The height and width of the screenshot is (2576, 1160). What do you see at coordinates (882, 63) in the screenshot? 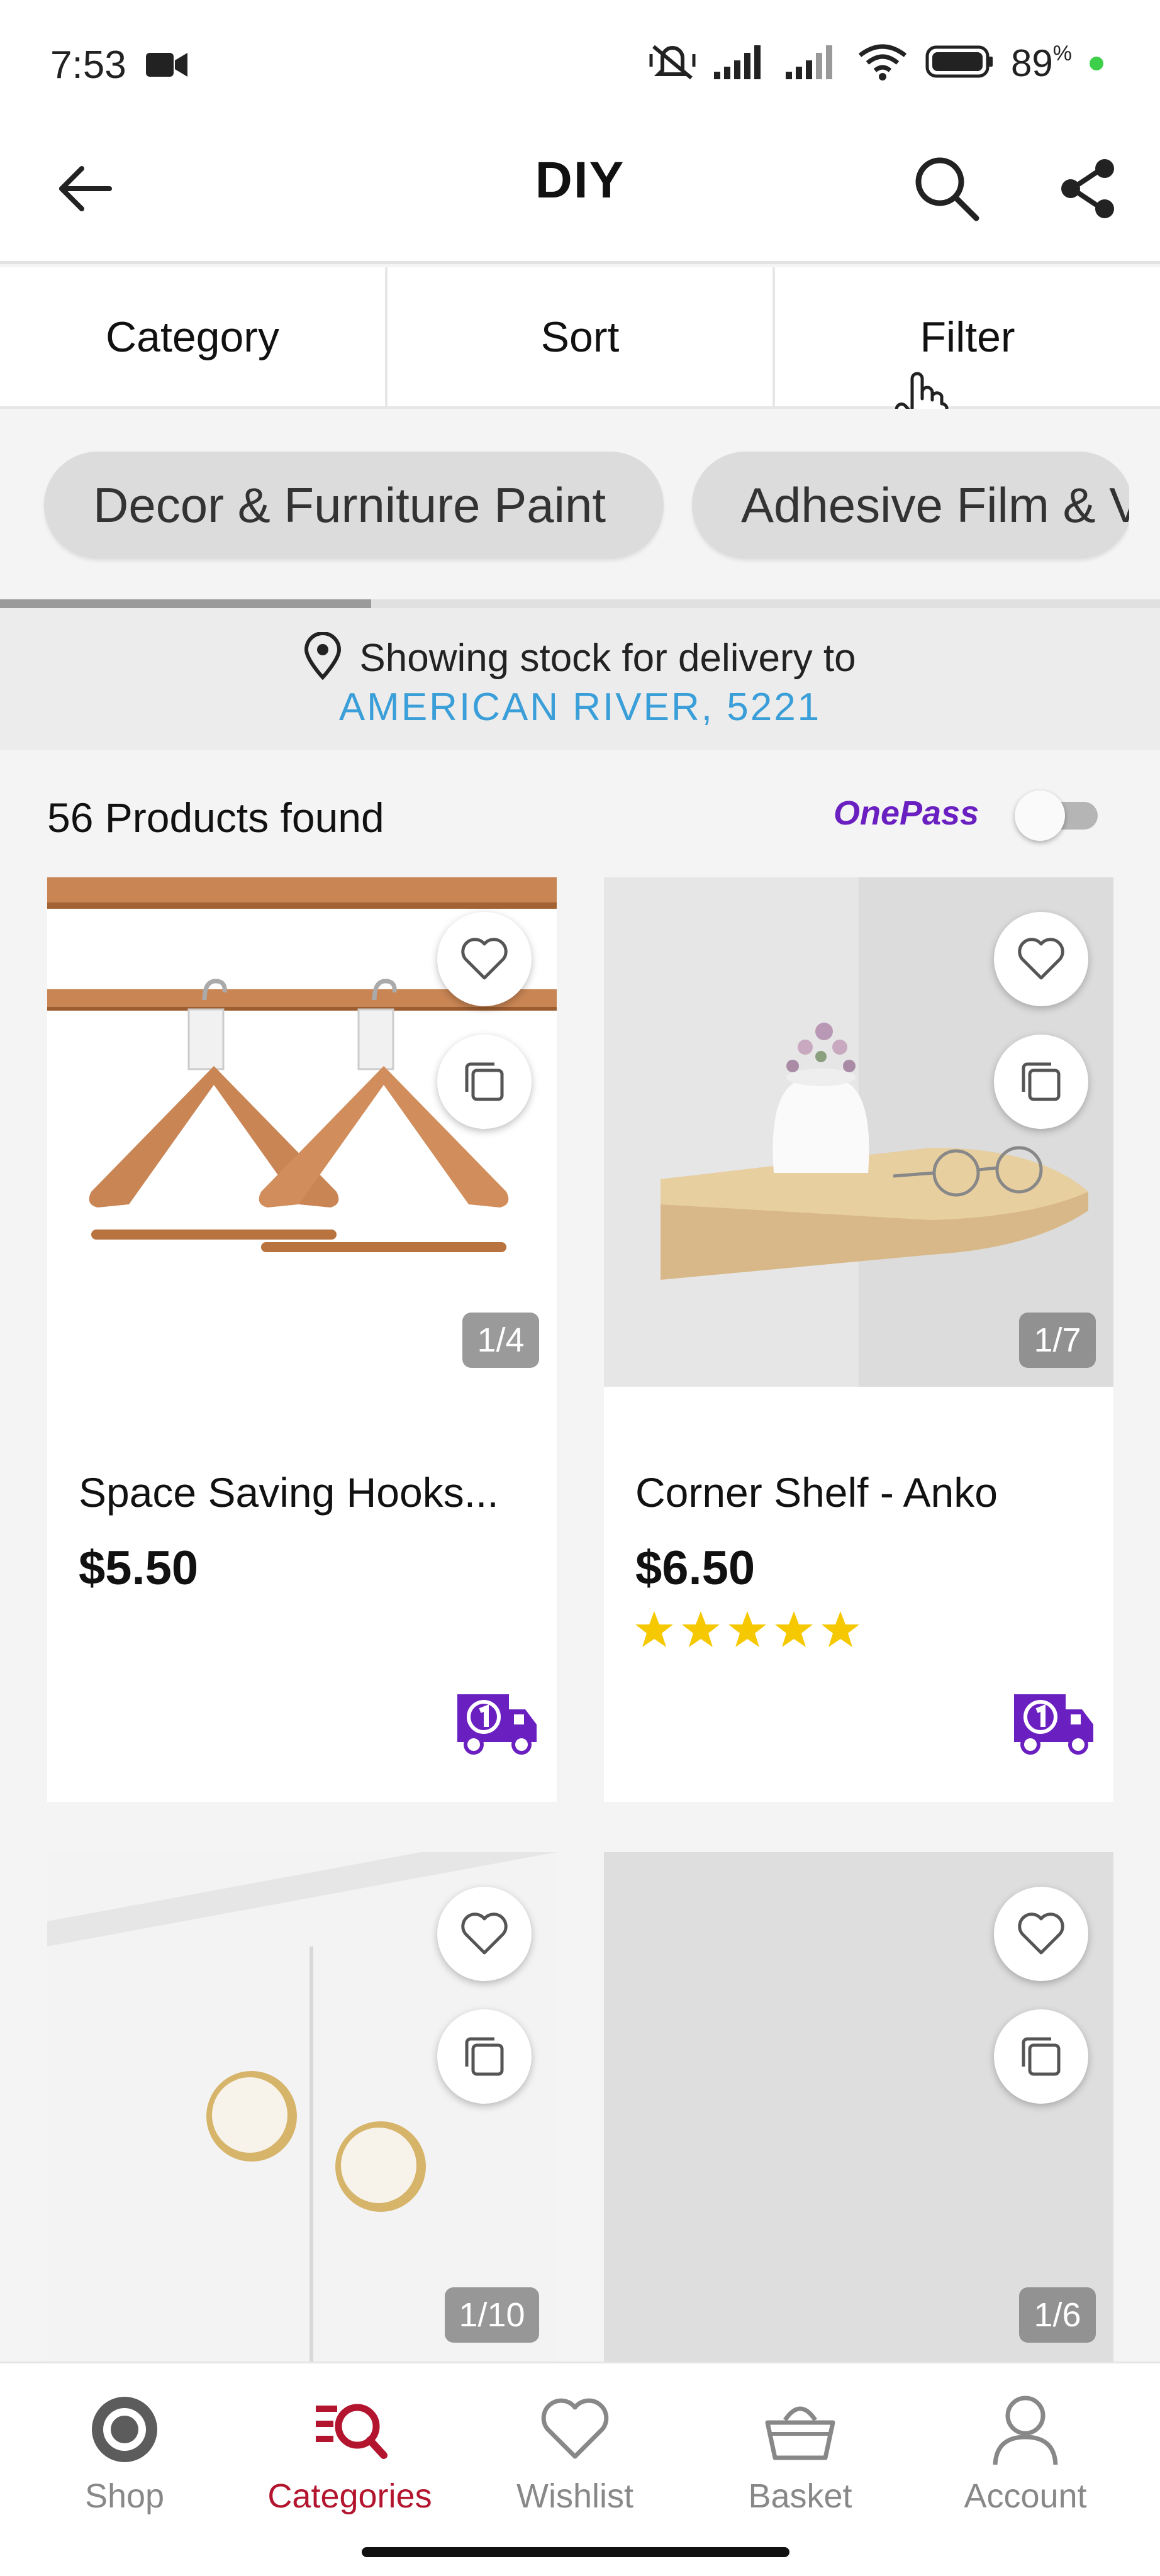
I see `wifi-icon` at bounding box center [882, 63].